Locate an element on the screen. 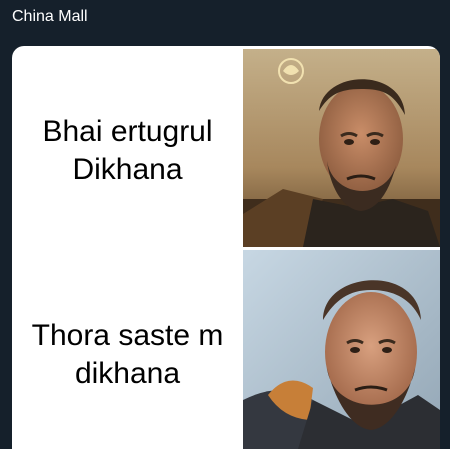  page-title: China Mall is located at coordinates (50, 16).